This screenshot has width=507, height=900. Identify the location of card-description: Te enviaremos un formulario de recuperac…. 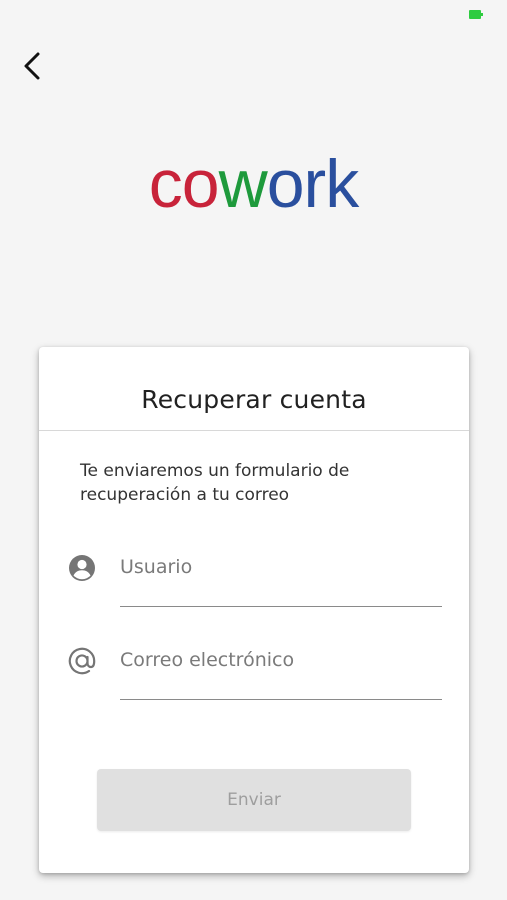
(215, 483).